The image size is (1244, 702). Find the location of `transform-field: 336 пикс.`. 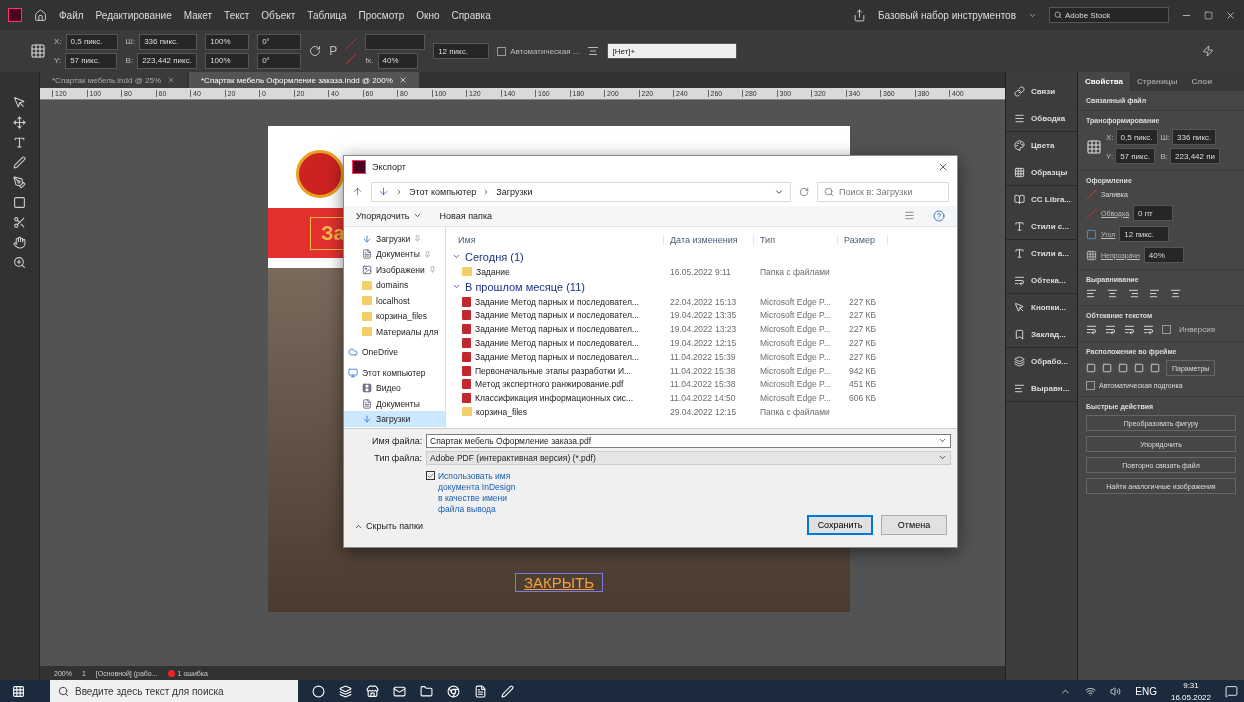

transform-field: 336 пикс. is located at coordinates (1194, 137).